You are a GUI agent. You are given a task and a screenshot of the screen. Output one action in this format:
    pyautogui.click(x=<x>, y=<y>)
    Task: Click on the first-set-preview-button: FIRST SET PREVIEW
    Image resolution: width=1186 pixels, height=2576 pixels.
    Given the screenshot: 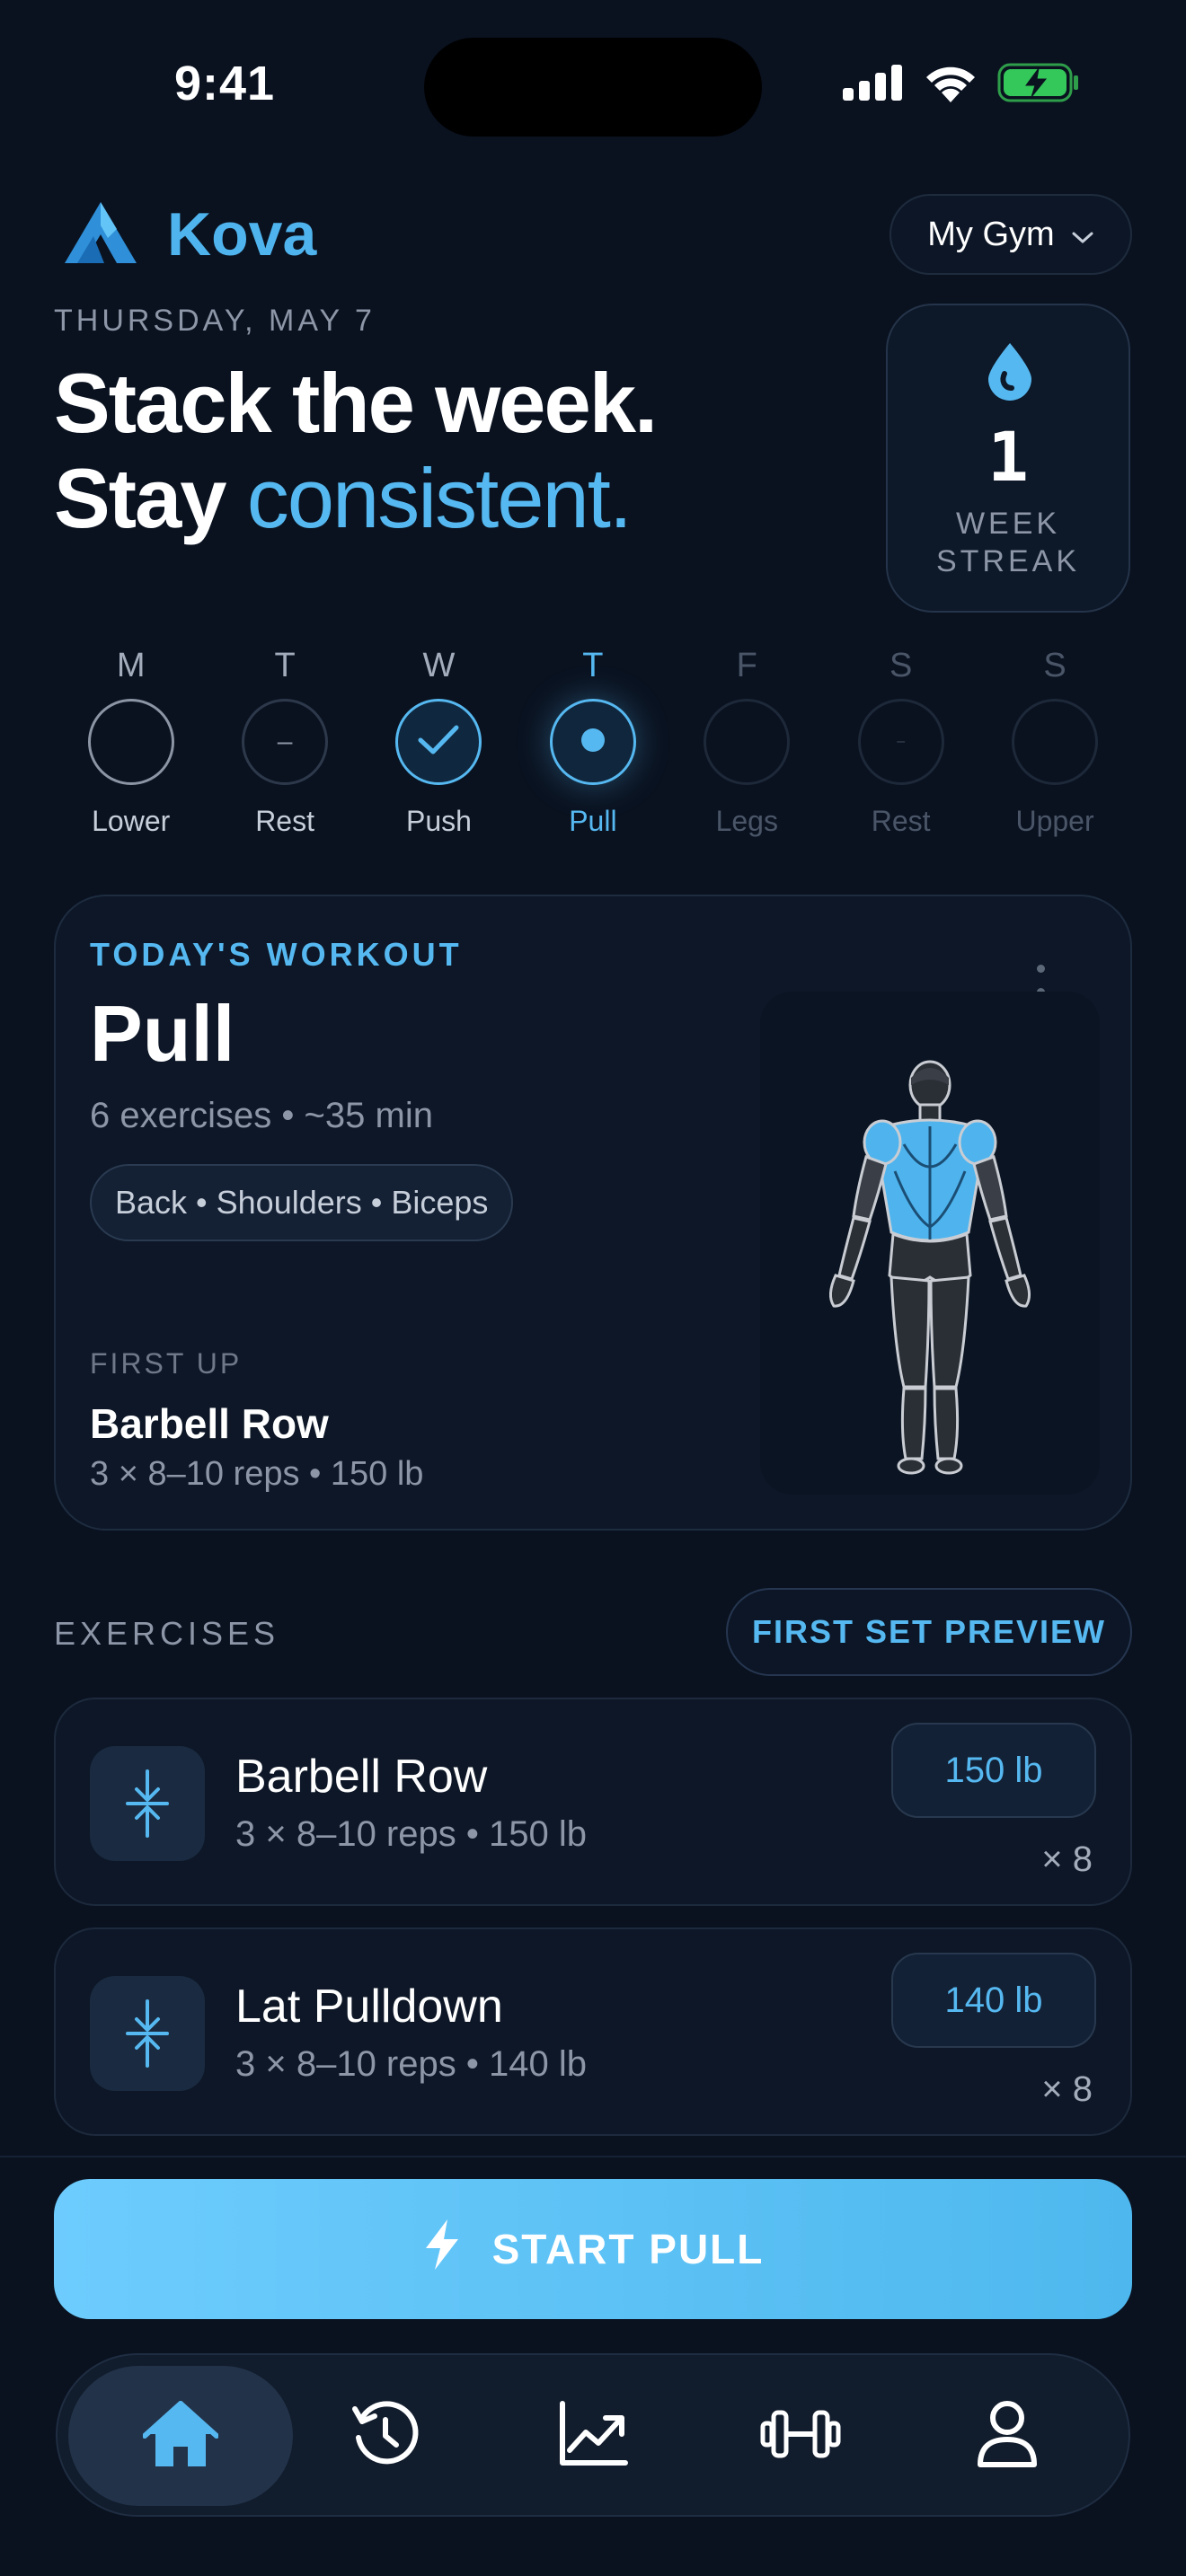 What is the action you would take?
    pyautogui.click(x=929, y=1632)
    